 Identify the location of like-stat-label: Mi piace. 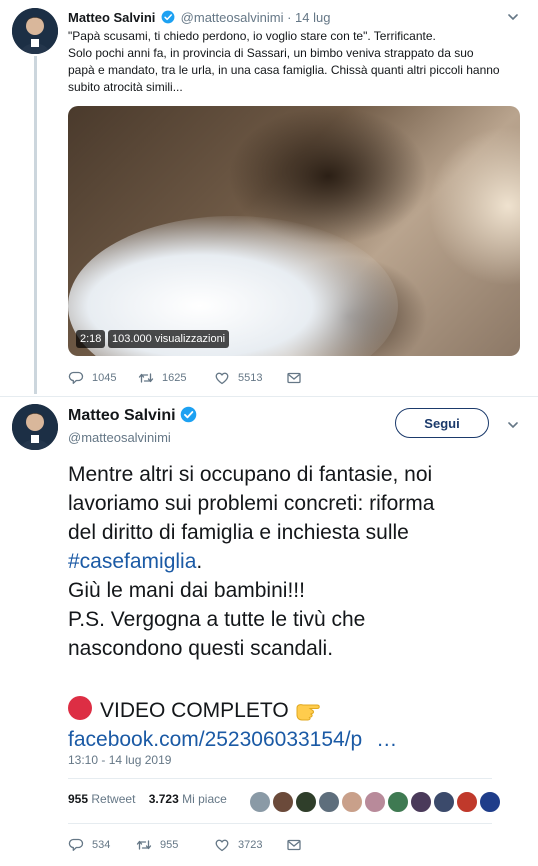
(204, 799).